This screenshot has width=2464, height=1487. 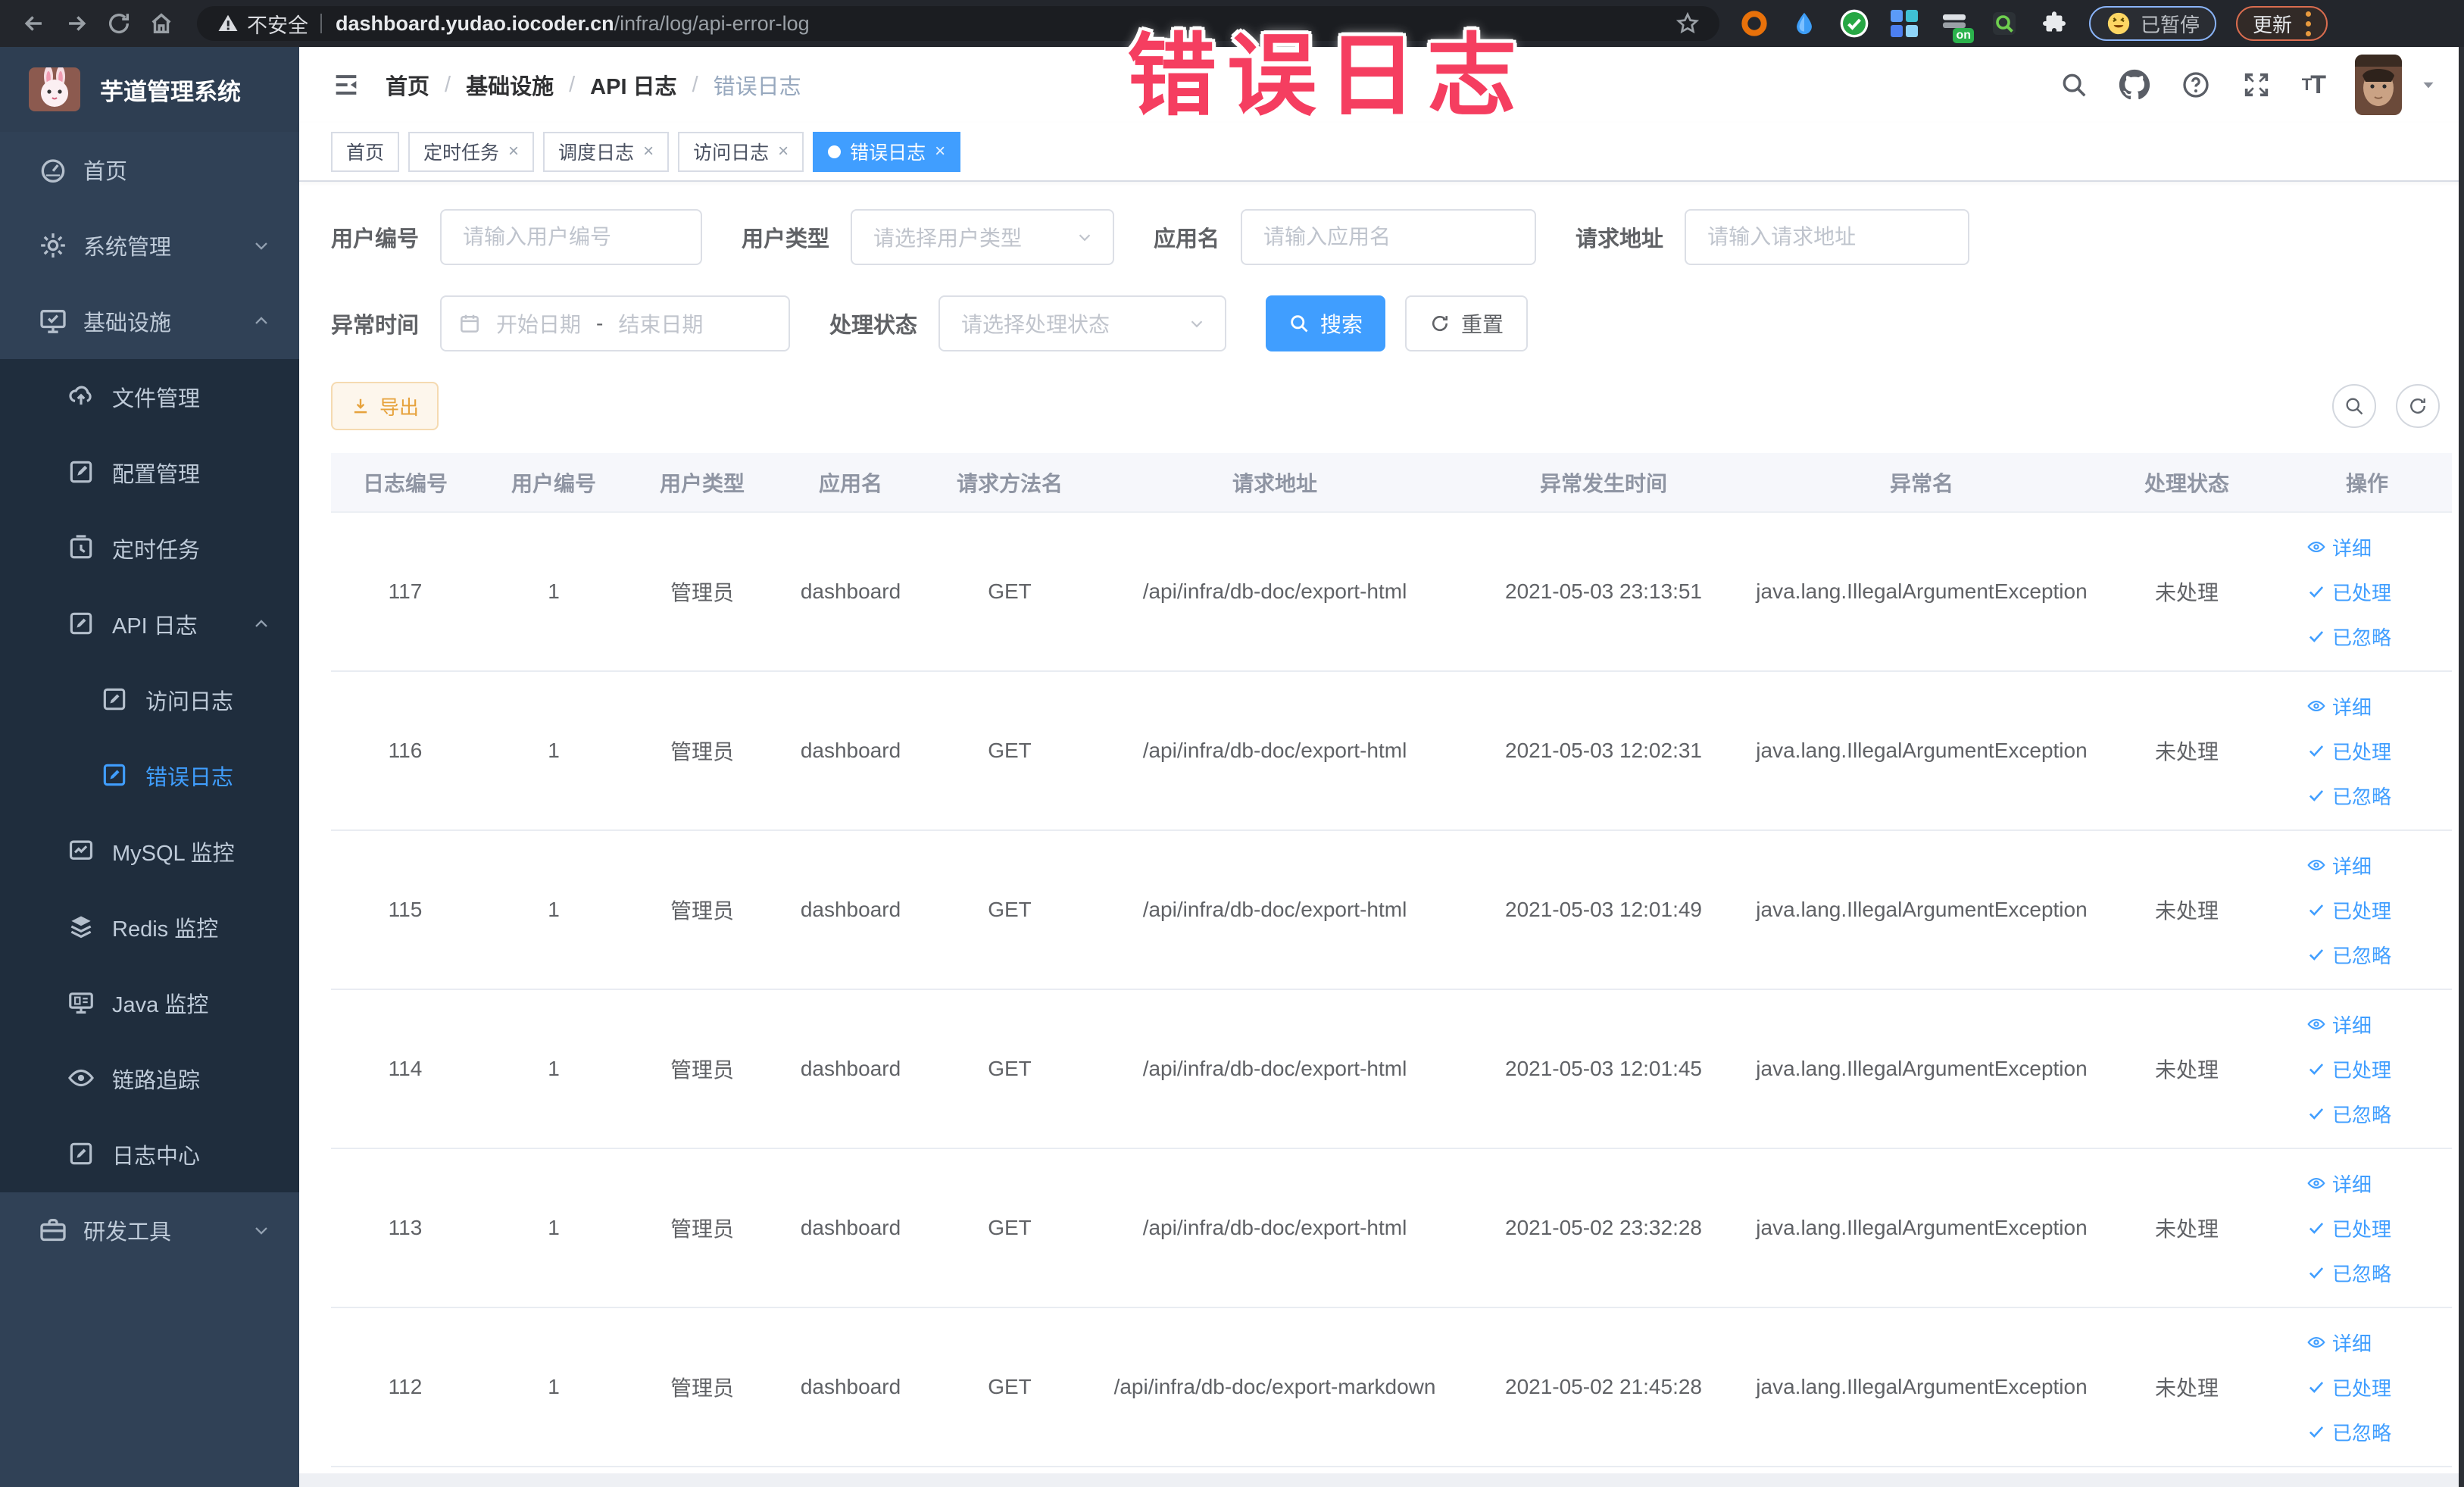 What do you see at coordinates (149, 1079) in the screenshot?
I see `sidebar-item-tracing: 链路追踪` at bounding box center [149, 1079].